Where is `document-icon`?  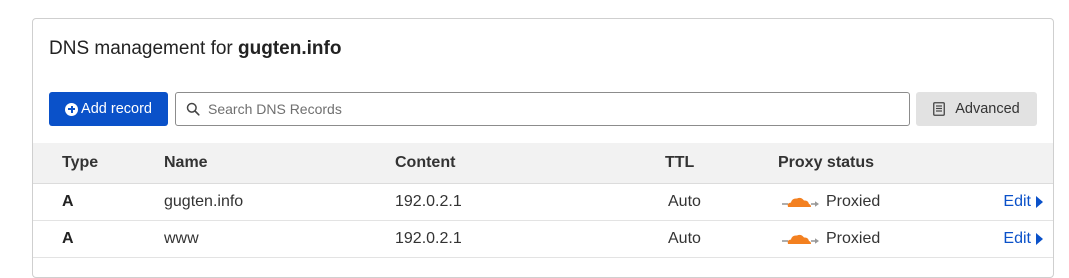
document-icon is located at coordinates (939, 109).